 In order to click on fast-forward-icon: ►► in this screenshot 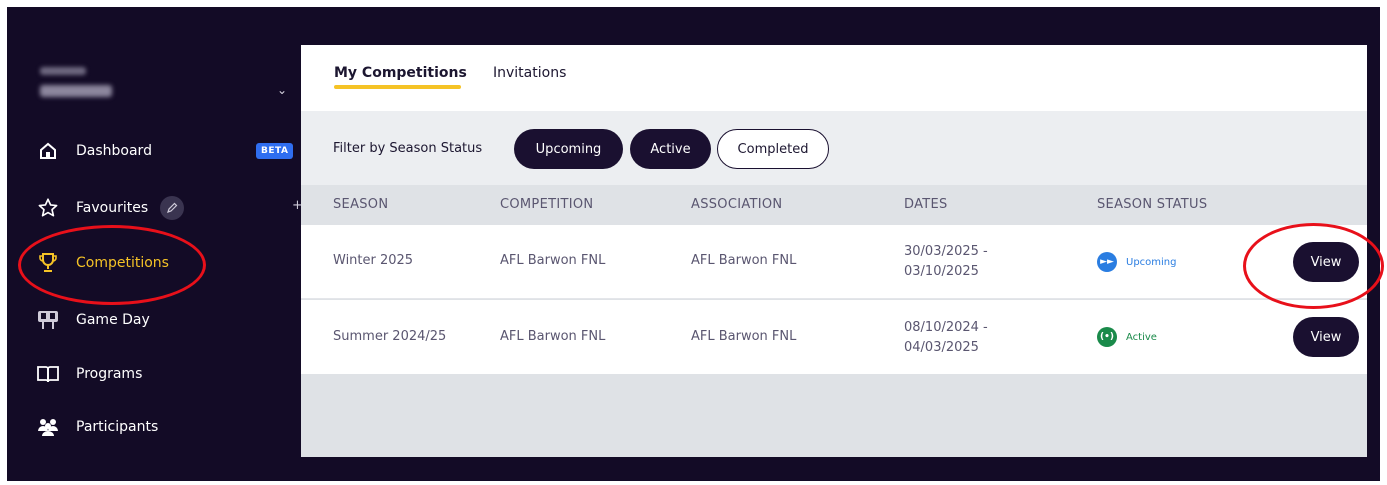, I will do `click(1107, 262)`.